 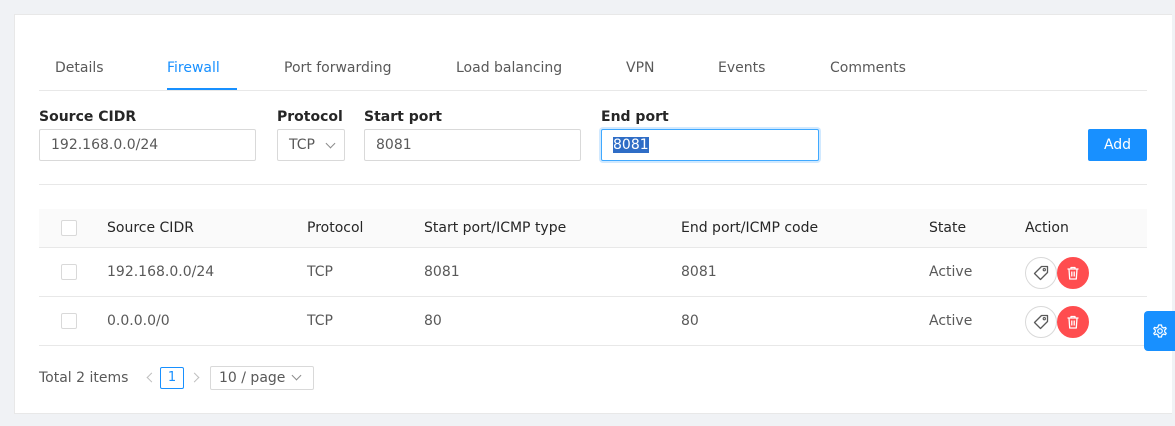 What do you see at coordinates (433, 321) in the screenshot?
I see `cell-start-port: 80` at bounding box center [433, 321].